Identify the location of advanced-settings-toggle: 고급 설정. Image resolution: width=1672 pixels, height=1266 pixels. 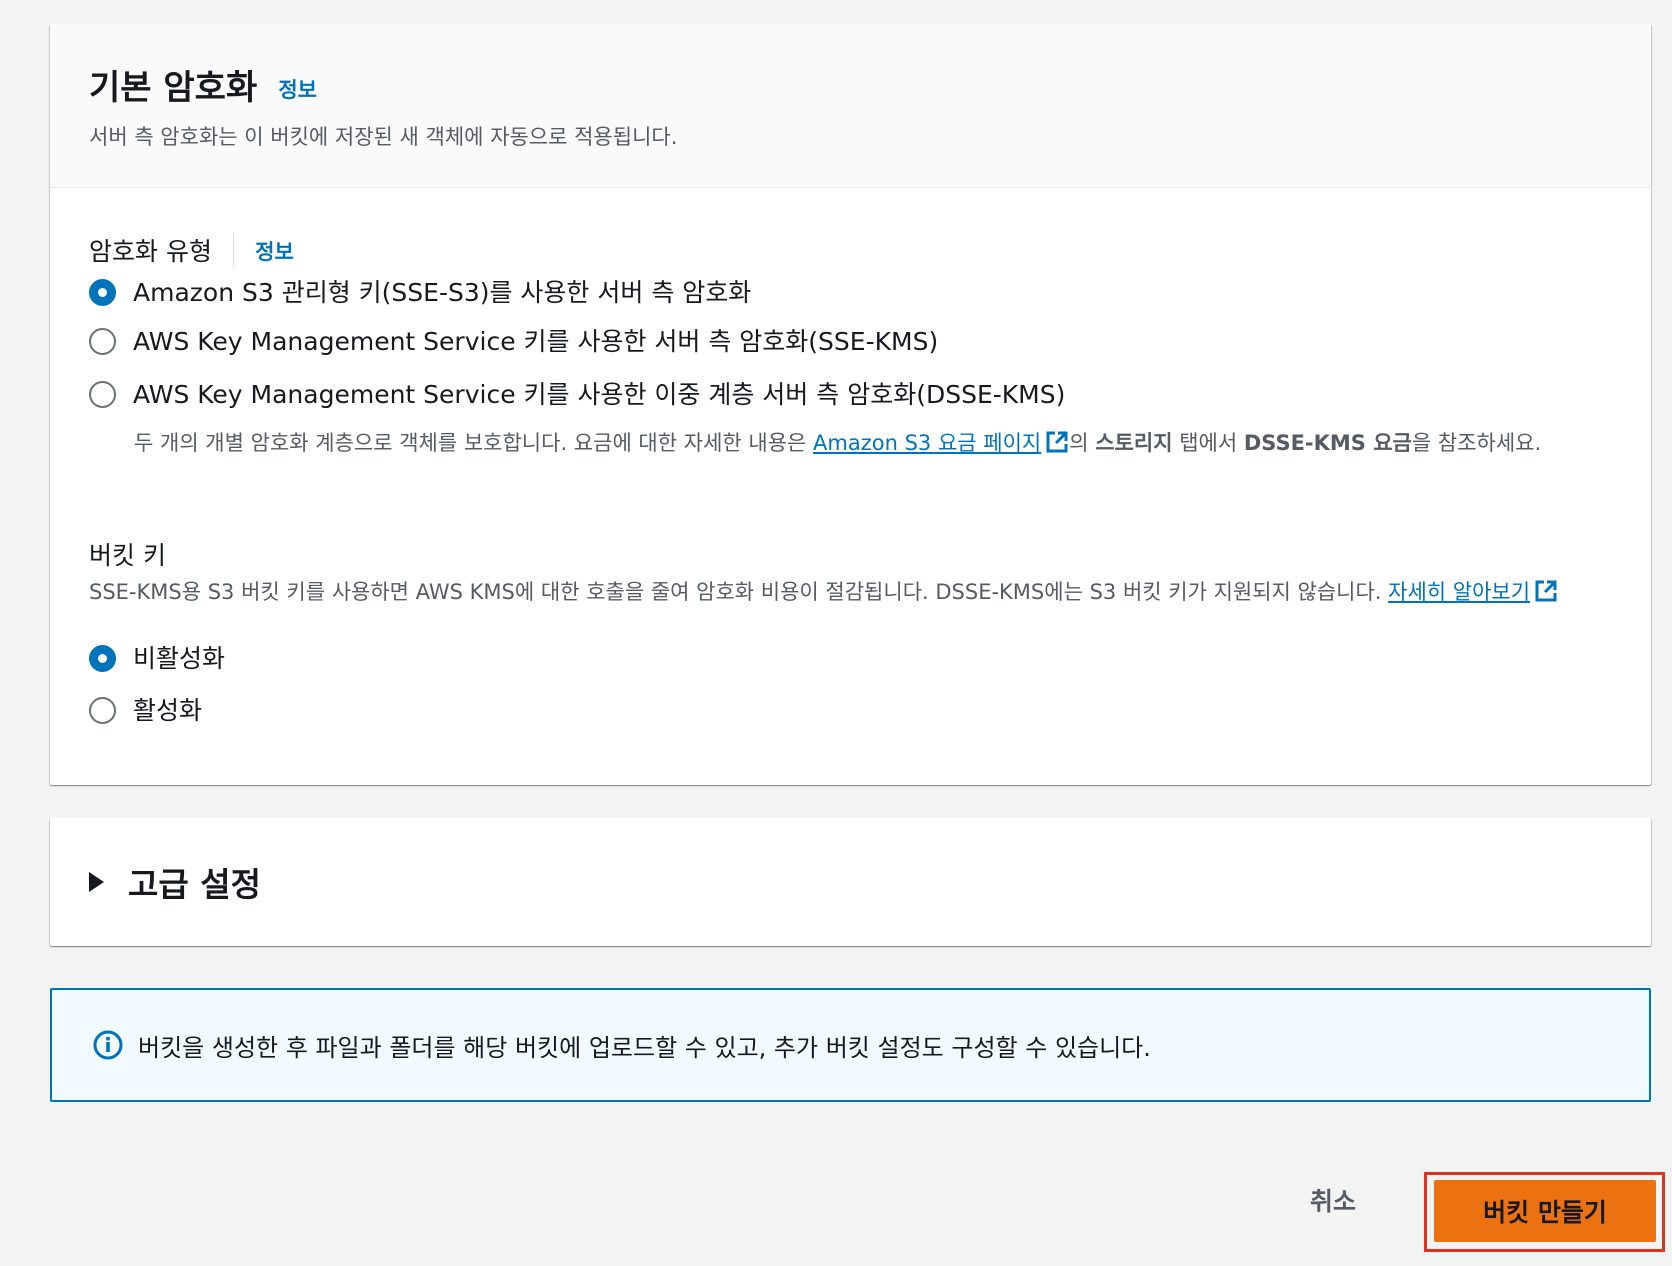
(175, 882).